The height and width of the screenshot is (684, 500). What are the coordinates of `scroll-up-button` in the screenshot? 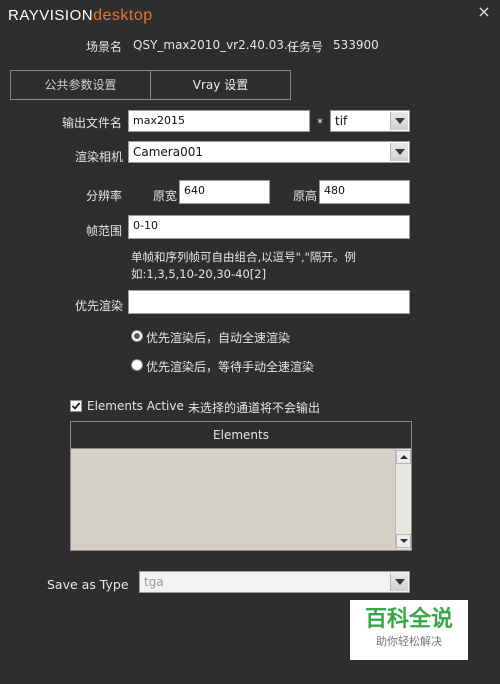 It's located at (403, 457).